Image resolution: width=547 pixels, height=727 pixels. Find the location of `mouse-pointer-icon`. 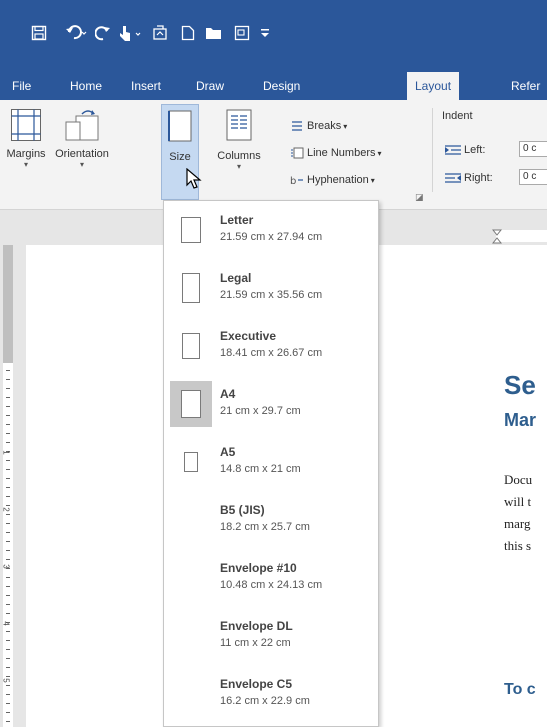

mouse-pointer-icon is located at coordinates (194, 178).